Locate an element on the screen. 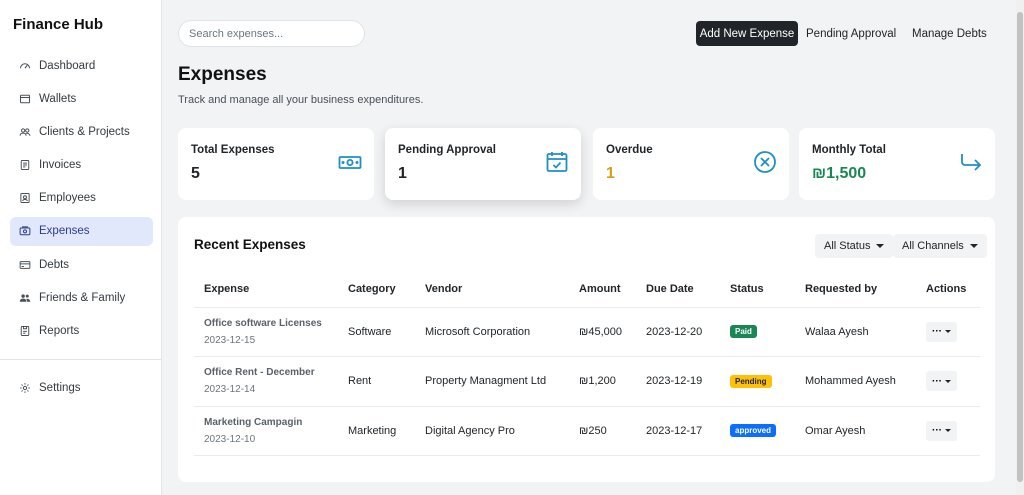 The image size is (1024, 495). wallet-icon is located at coordinates (25, 99).